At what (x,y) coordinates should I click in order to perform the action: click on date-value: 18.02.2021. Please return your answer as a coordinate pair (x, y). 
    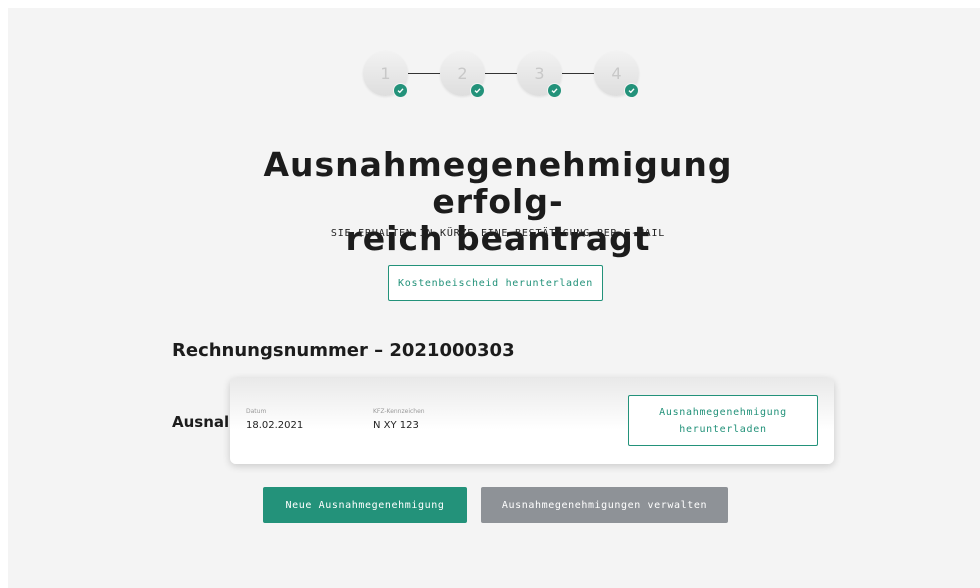
    Looking at the image, I should click on (275, 425).